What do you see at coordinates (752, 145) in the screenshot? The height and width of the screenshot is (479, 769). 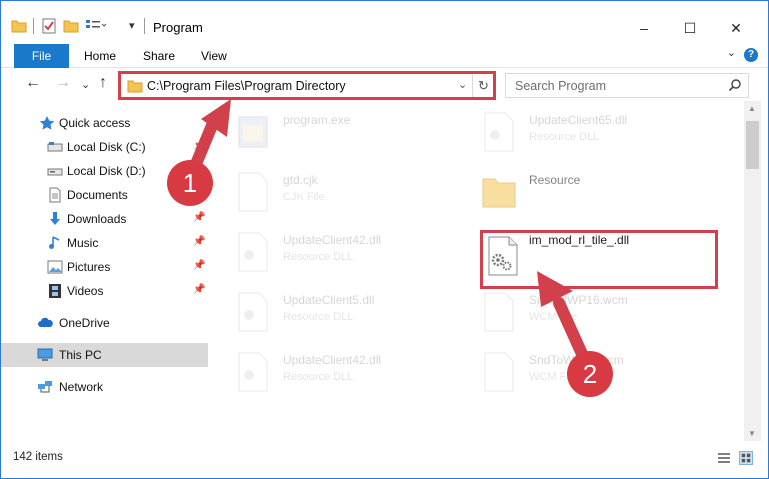 I see `scroll-thumb` at bounding box center [752, 145].